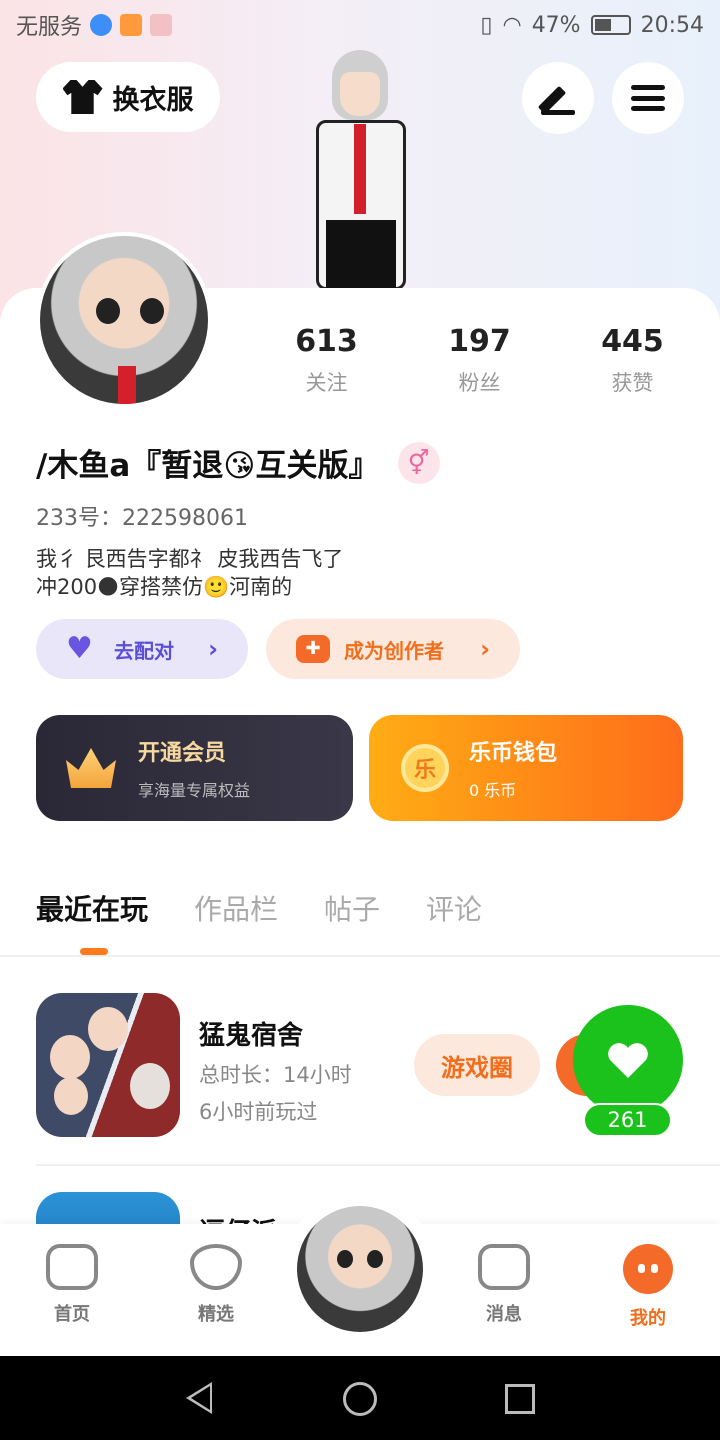 The image size is (720, 1440). What do you see at coordinates (632, 360) in the screenshot?
I see `stat-likes: 445 获赞` at bounding box center [632, 360].